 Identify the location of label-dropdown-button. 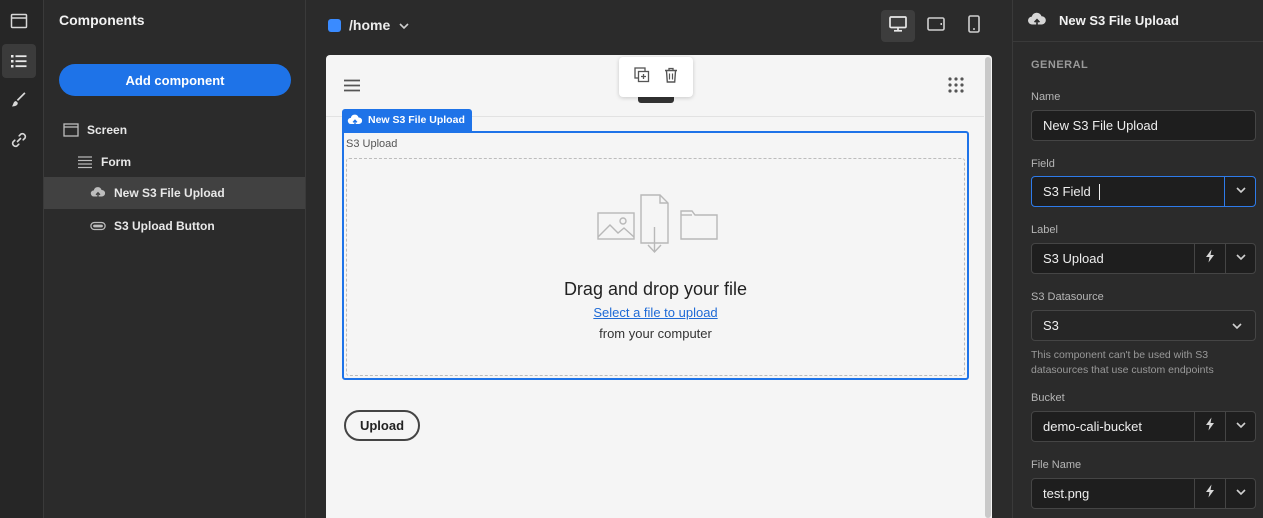
(1240, 258).